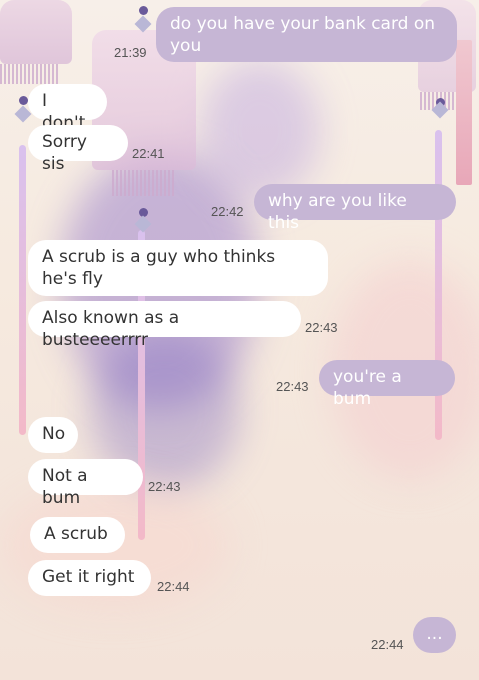 The image size is (479, 680). I want to click on message-bubble: Sorry sis, so click(78, 149).